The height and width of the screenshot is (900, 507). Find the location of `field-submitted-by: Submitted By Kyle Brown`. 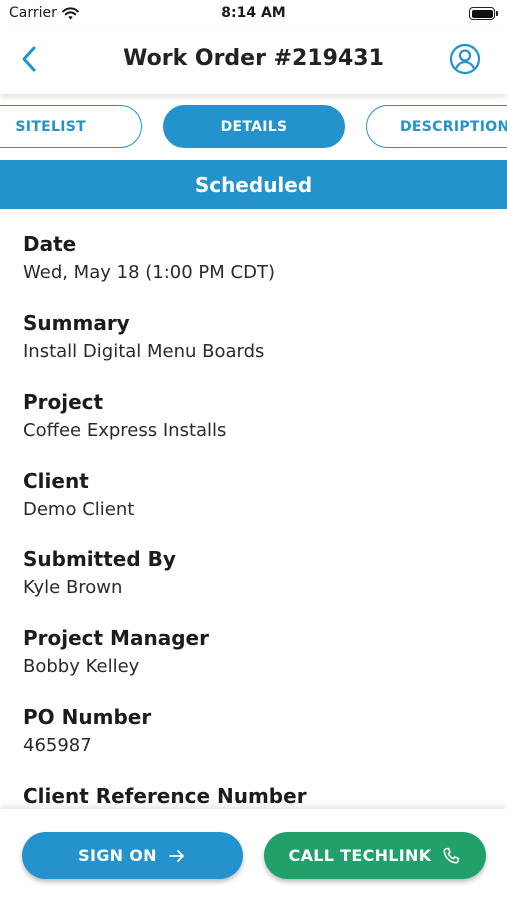

field-submitted-by: Submitted By Kyle Brown is located at coordinates (99, 573).